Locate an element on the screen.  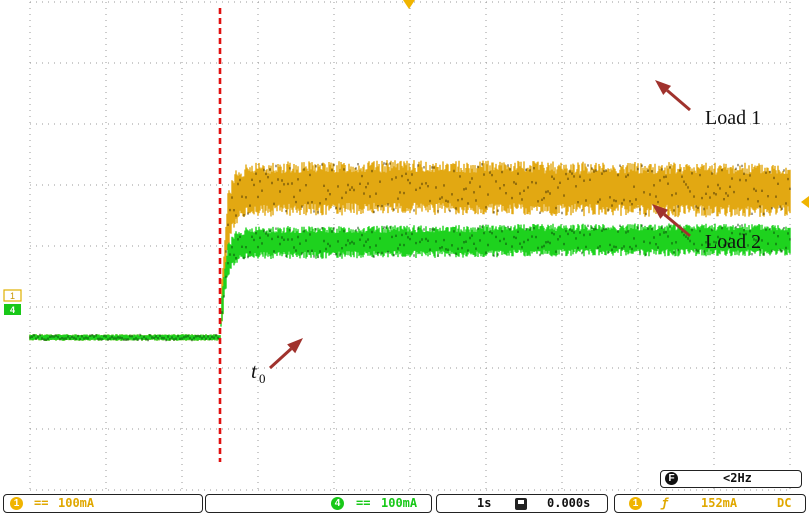
freq-badge: F is located at coordinates (671, 478).